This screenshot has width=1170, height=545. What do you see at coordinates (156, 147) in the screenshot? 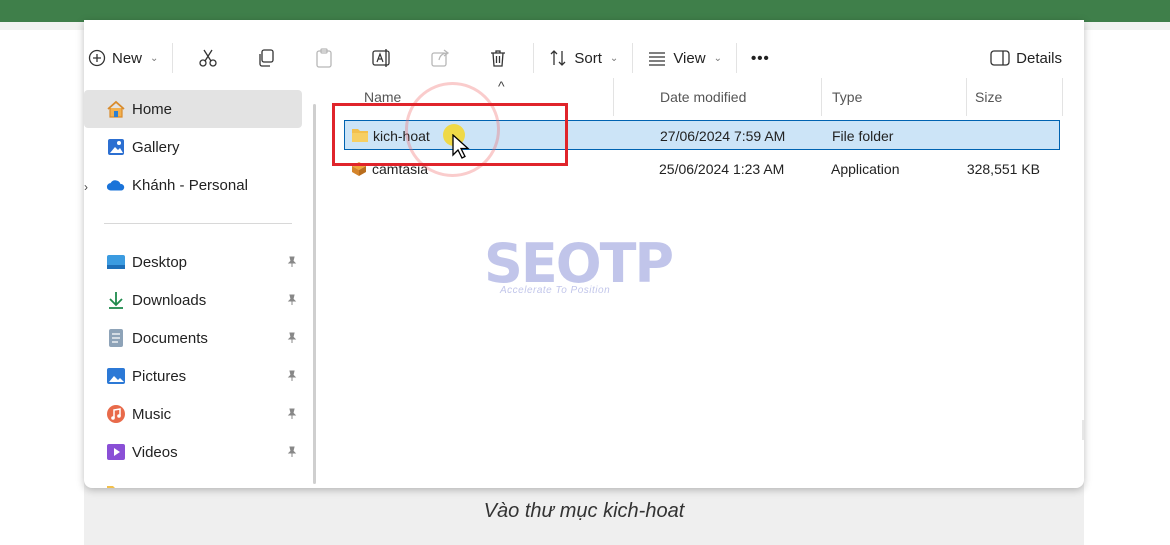
I see `sidebar-item-label: Gallery` at bounding box center [156, 147].